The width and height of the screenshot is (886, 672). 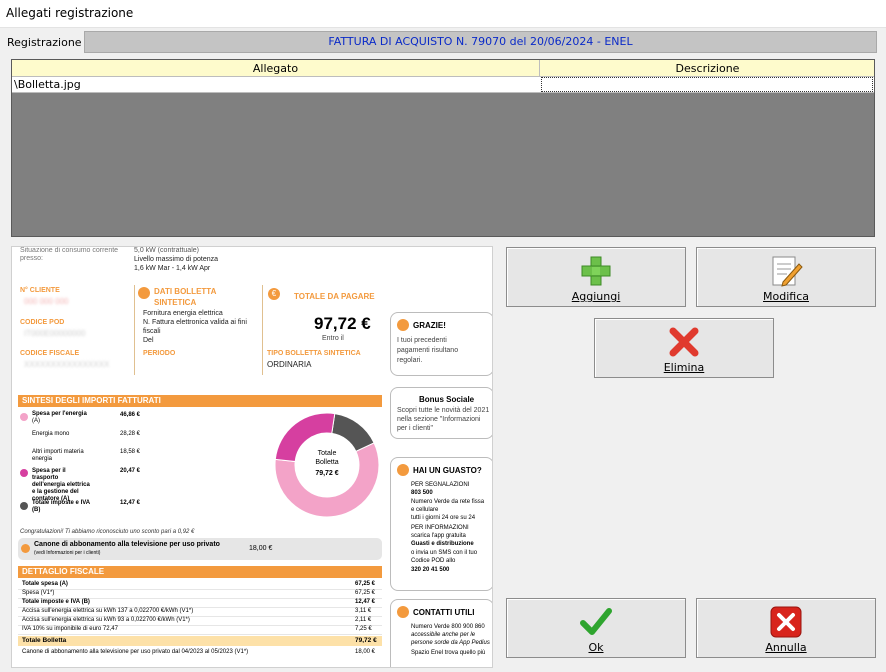 What do you see at coordinates (276, 68) in the screenshot?
I see `column-header-allegato: Allegato` at bounding box center [276, 68].